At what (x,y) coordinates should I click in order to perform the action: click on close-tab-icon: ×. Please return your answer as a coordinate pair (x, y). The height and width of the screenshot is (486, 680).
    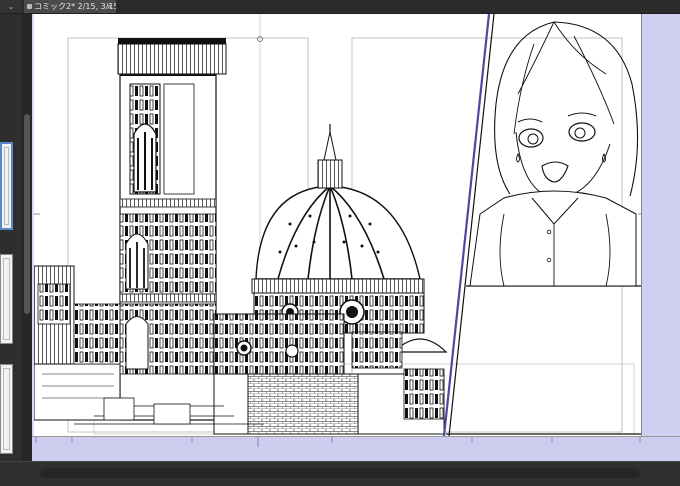
    Looking at the image, I should click on (109, 6).